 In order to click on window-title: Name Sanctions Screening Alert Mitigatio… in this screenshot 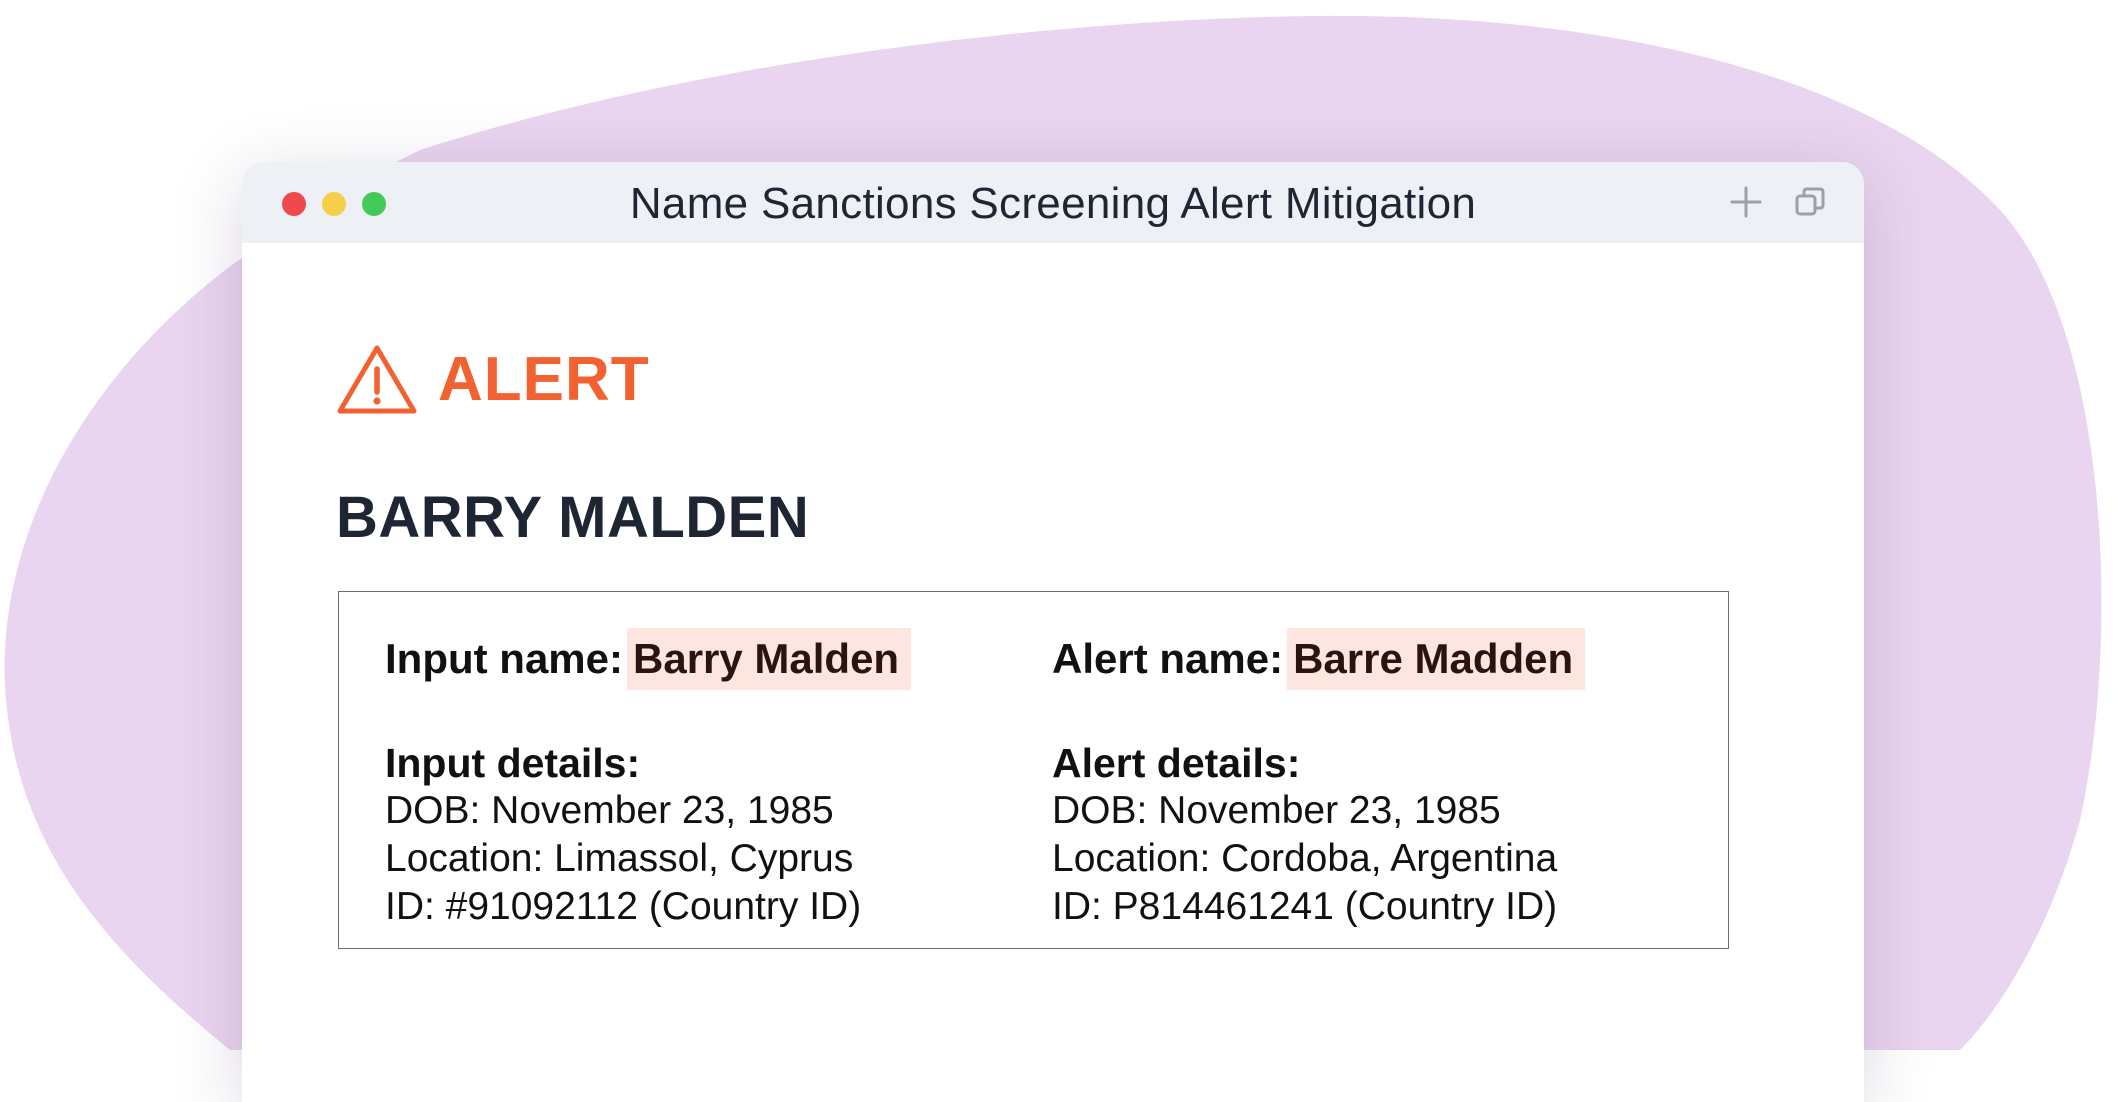, I will do `click(1053, 203)`.